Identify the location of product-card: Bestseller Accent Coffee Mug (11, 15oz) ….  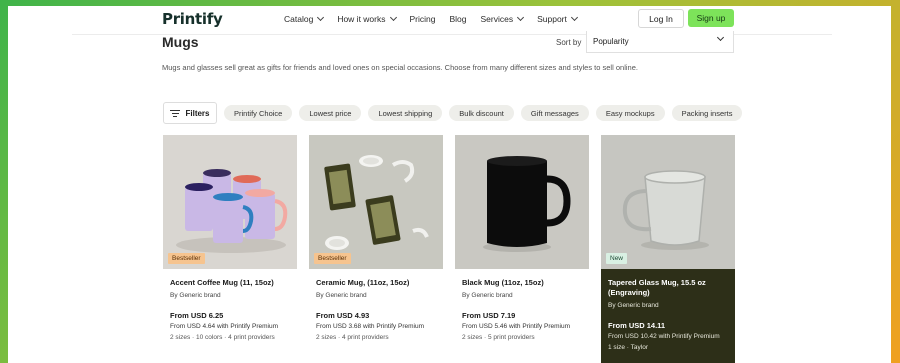
(230, 249).